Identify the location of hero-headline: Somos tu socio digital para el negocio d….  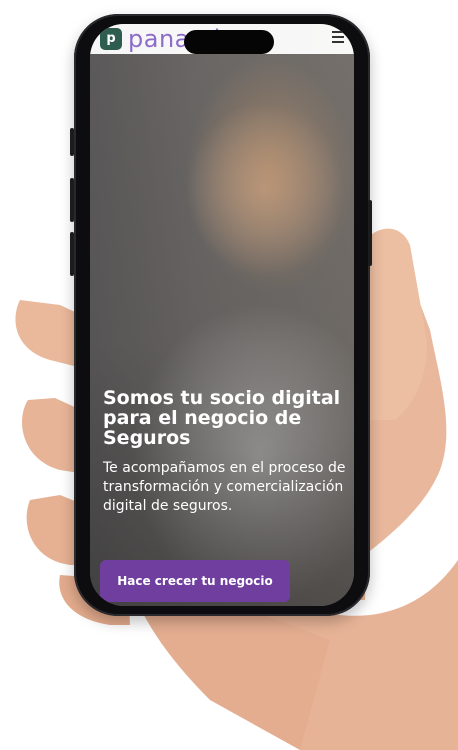
(222, 418).